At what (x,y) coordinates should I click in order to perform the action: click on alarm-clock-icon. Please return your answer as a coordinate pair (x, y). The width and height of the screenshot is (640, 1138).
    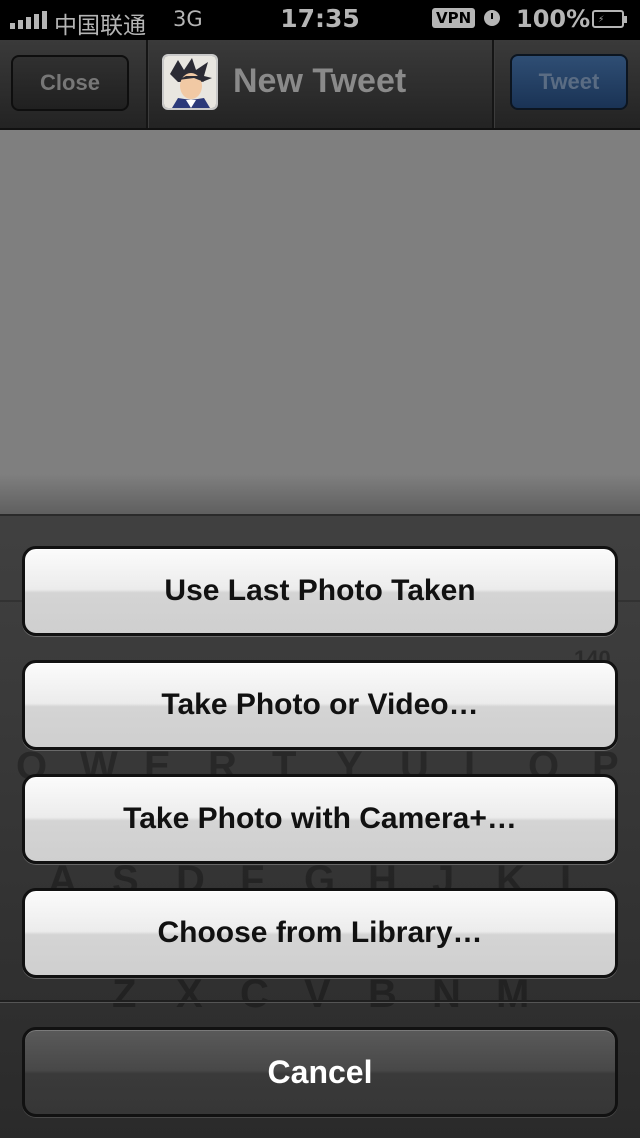
    Looking at the image, I should click on (492, 18).